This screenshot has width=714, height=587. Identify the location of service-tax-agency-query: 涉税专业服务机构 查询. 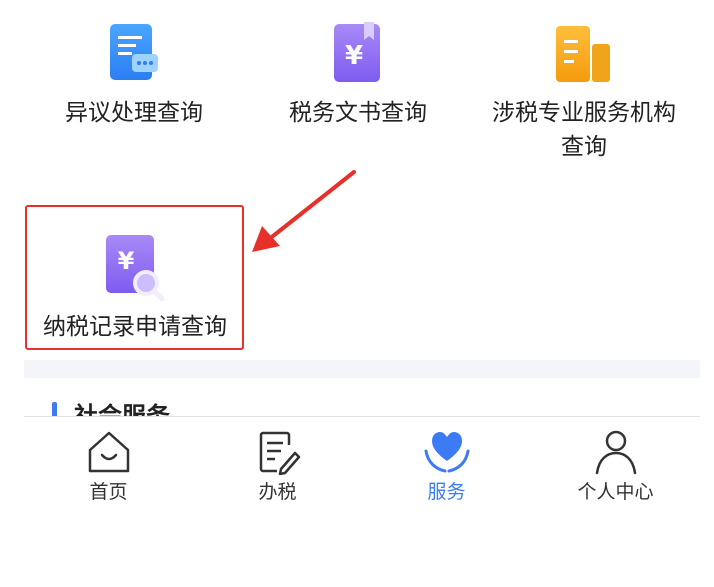
(584, 90).